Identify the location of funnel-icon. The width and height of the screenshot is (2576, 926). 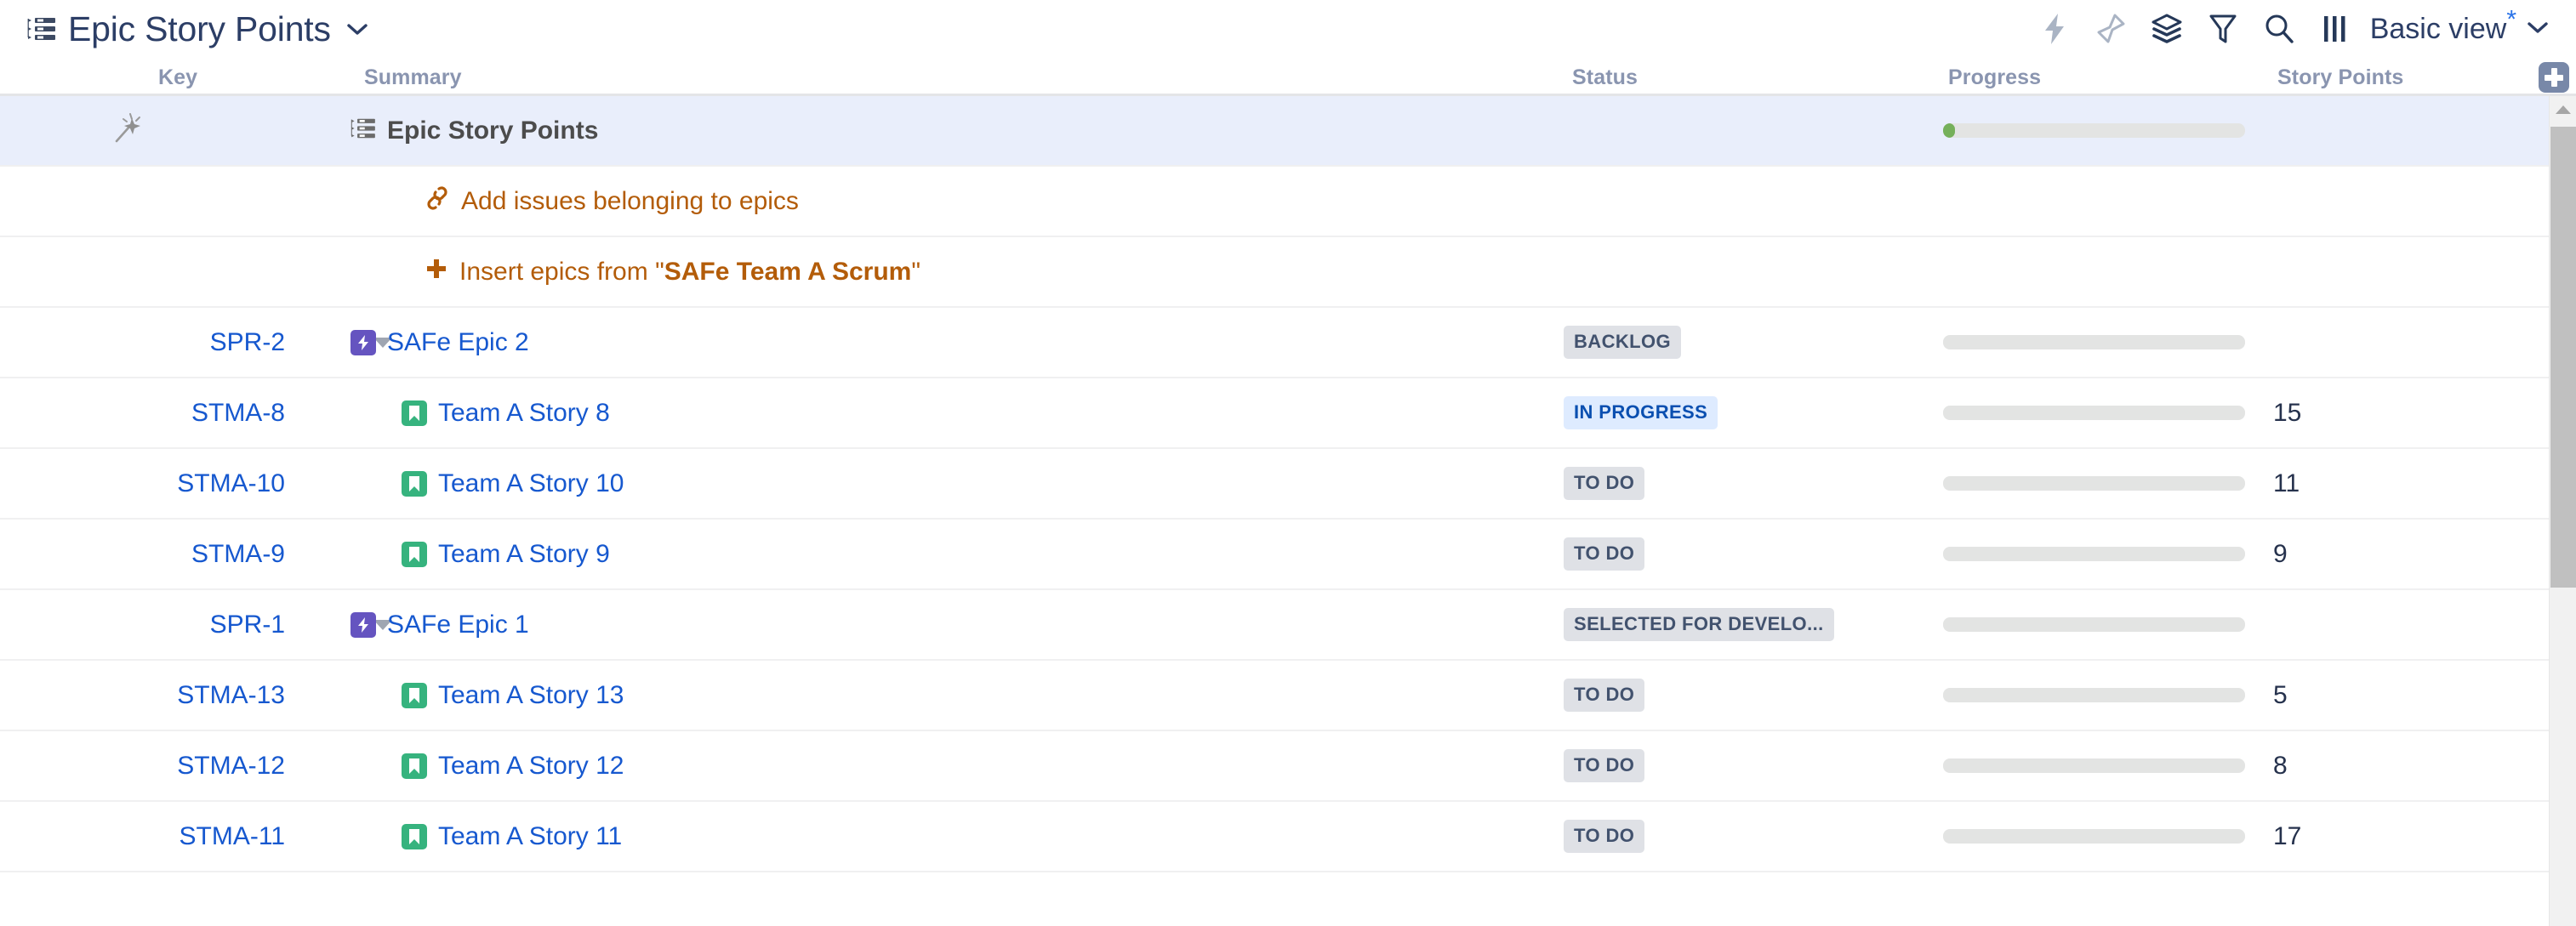
(2223, 29).